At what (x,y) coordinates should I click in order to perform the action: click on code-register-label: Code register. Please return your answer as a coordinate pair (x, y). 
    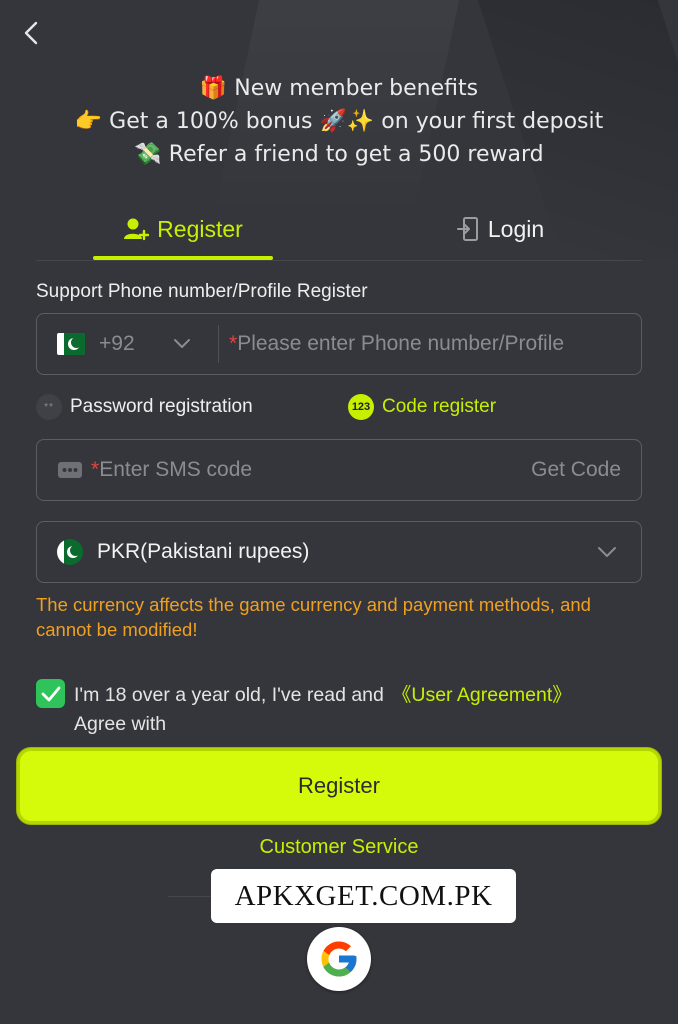
    Looking at the image, I should click on (439, 406).